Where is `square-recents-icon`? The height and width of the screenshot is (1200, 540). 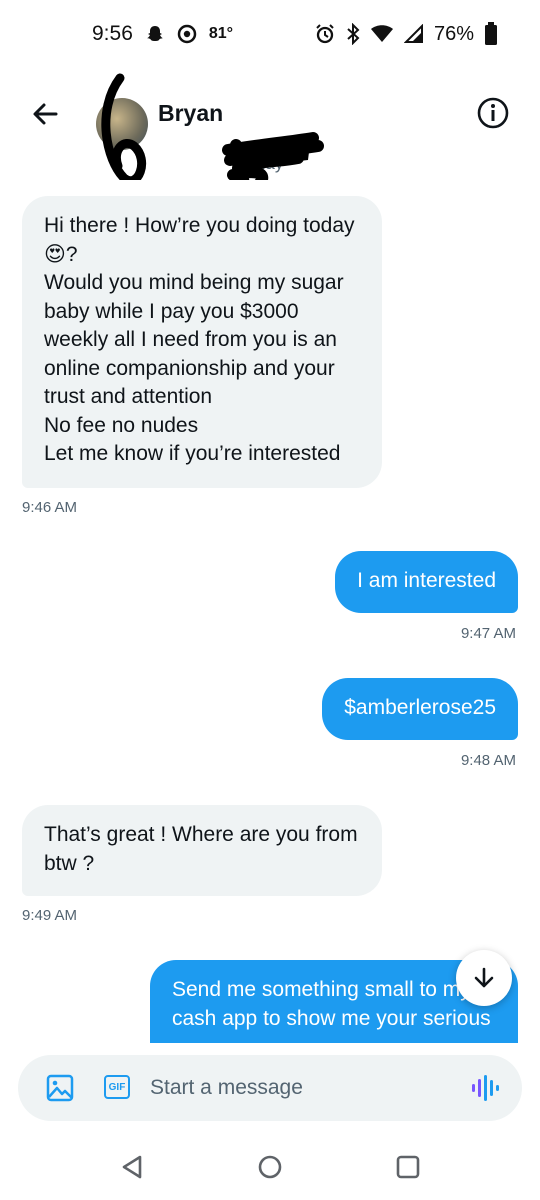
square-recents-icon is located at coordinates (408, 1167).